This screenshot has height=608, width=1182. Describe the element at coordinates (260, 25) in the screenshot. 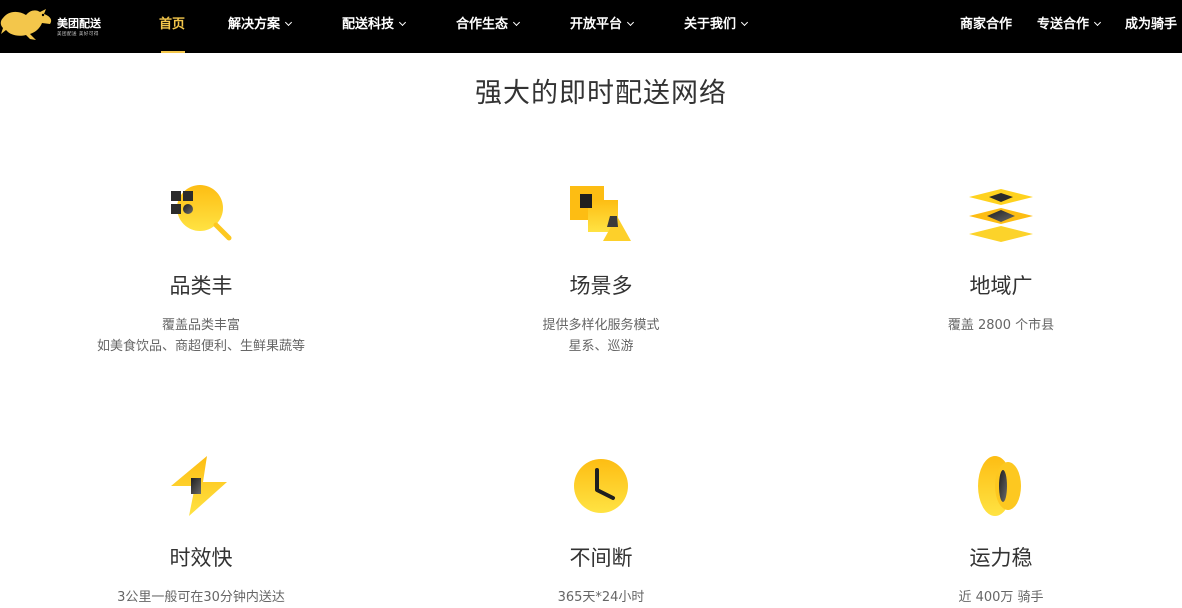

I see `nav-solutions: 解决方案` at that location.